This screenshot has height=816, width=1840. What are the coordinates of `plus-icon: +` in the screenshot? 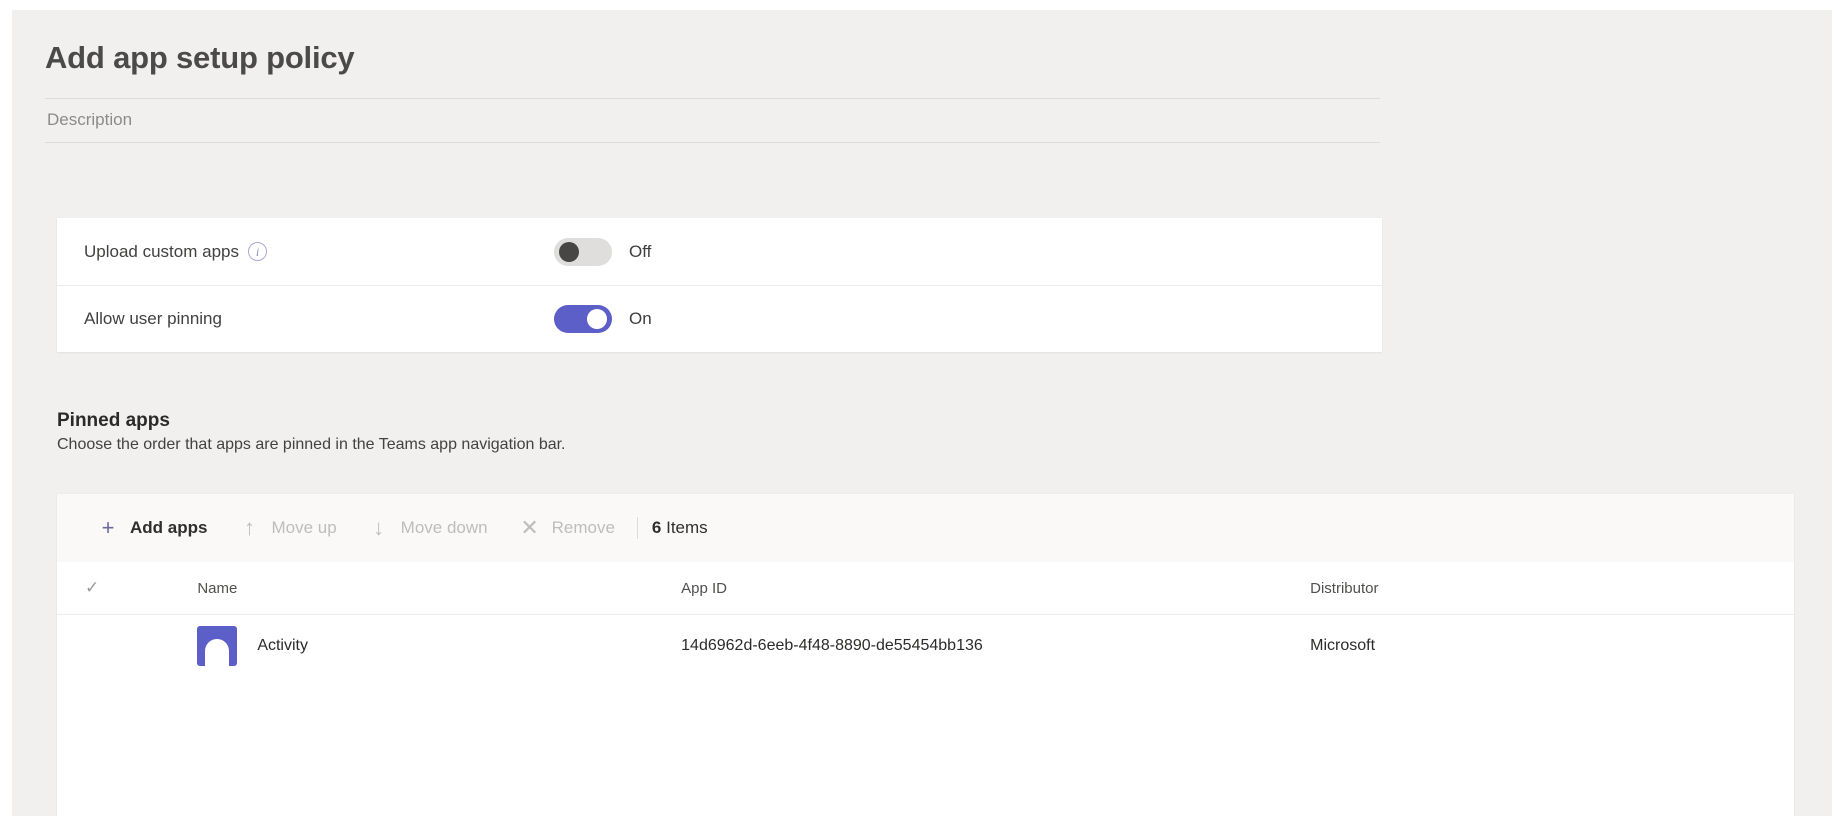 It's located at (108, 527).